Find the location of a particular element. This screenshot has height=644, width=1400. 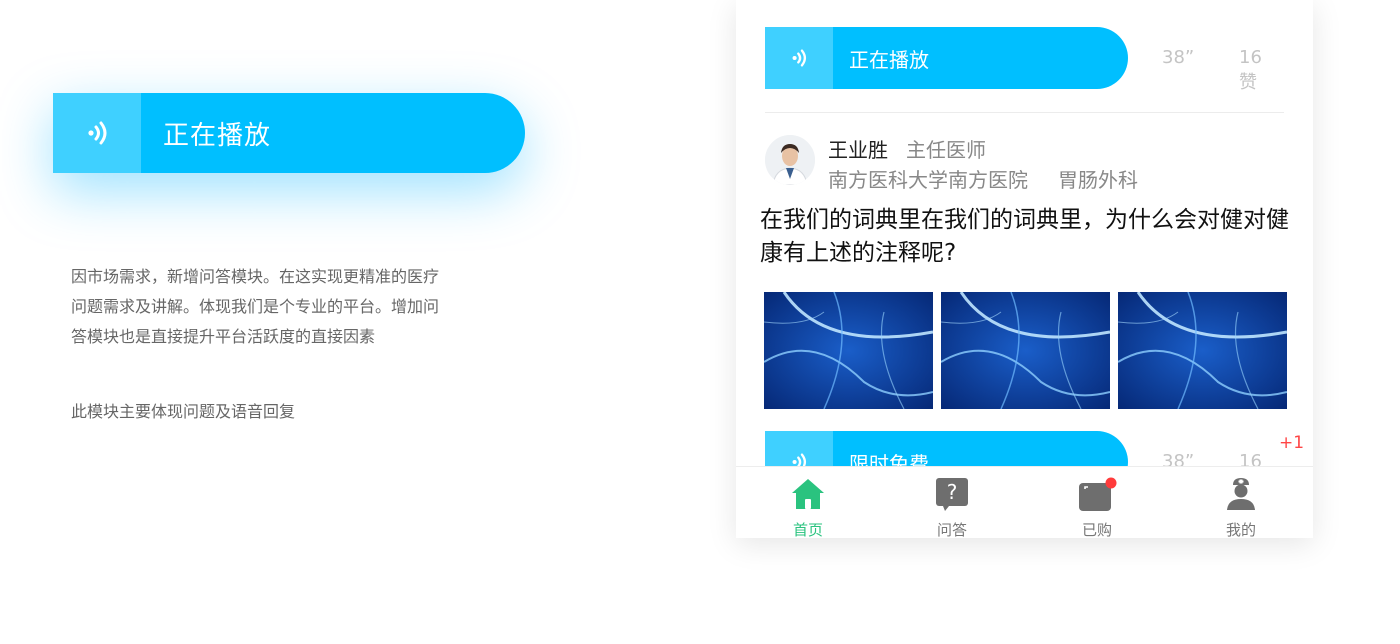

tab-purchased: 已购 is located at coordinates (1097, 502).